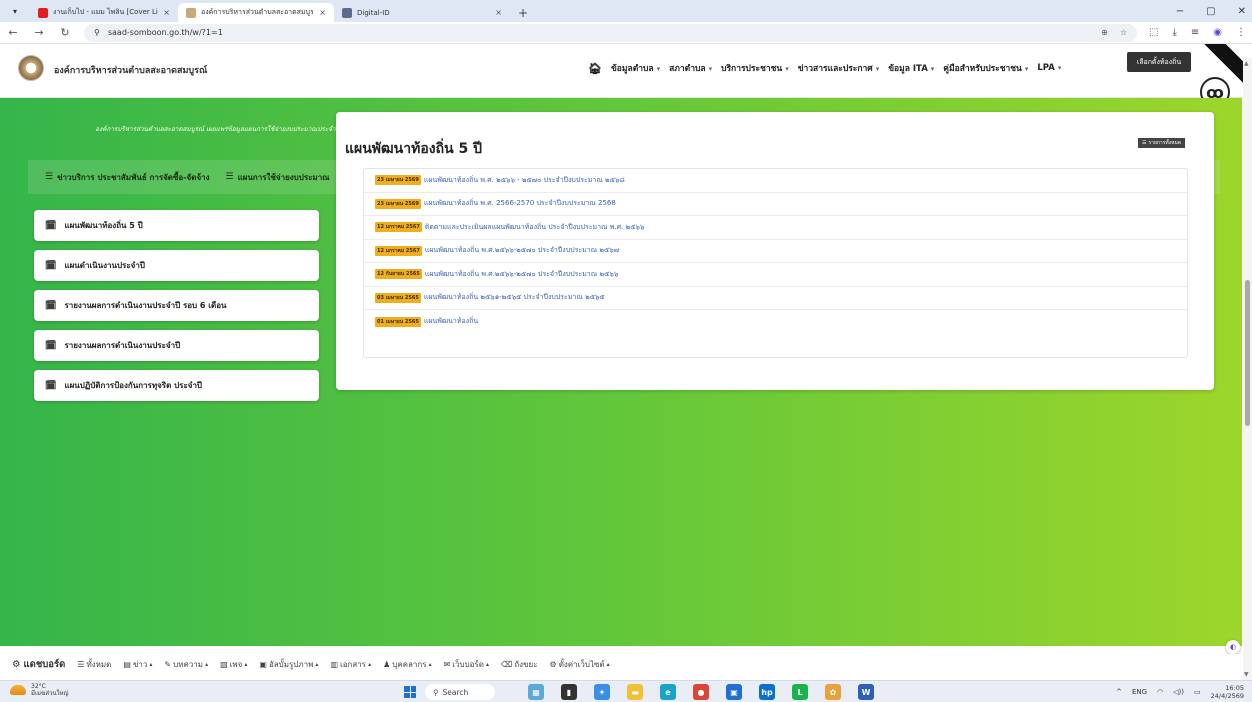 The image size is (1252, 702). What do you see at coordinates (1159, 62) in the screenshot?
I see `election-button: เลือกตั้งท้องถิ่น` at bounding box center [1159, 62].